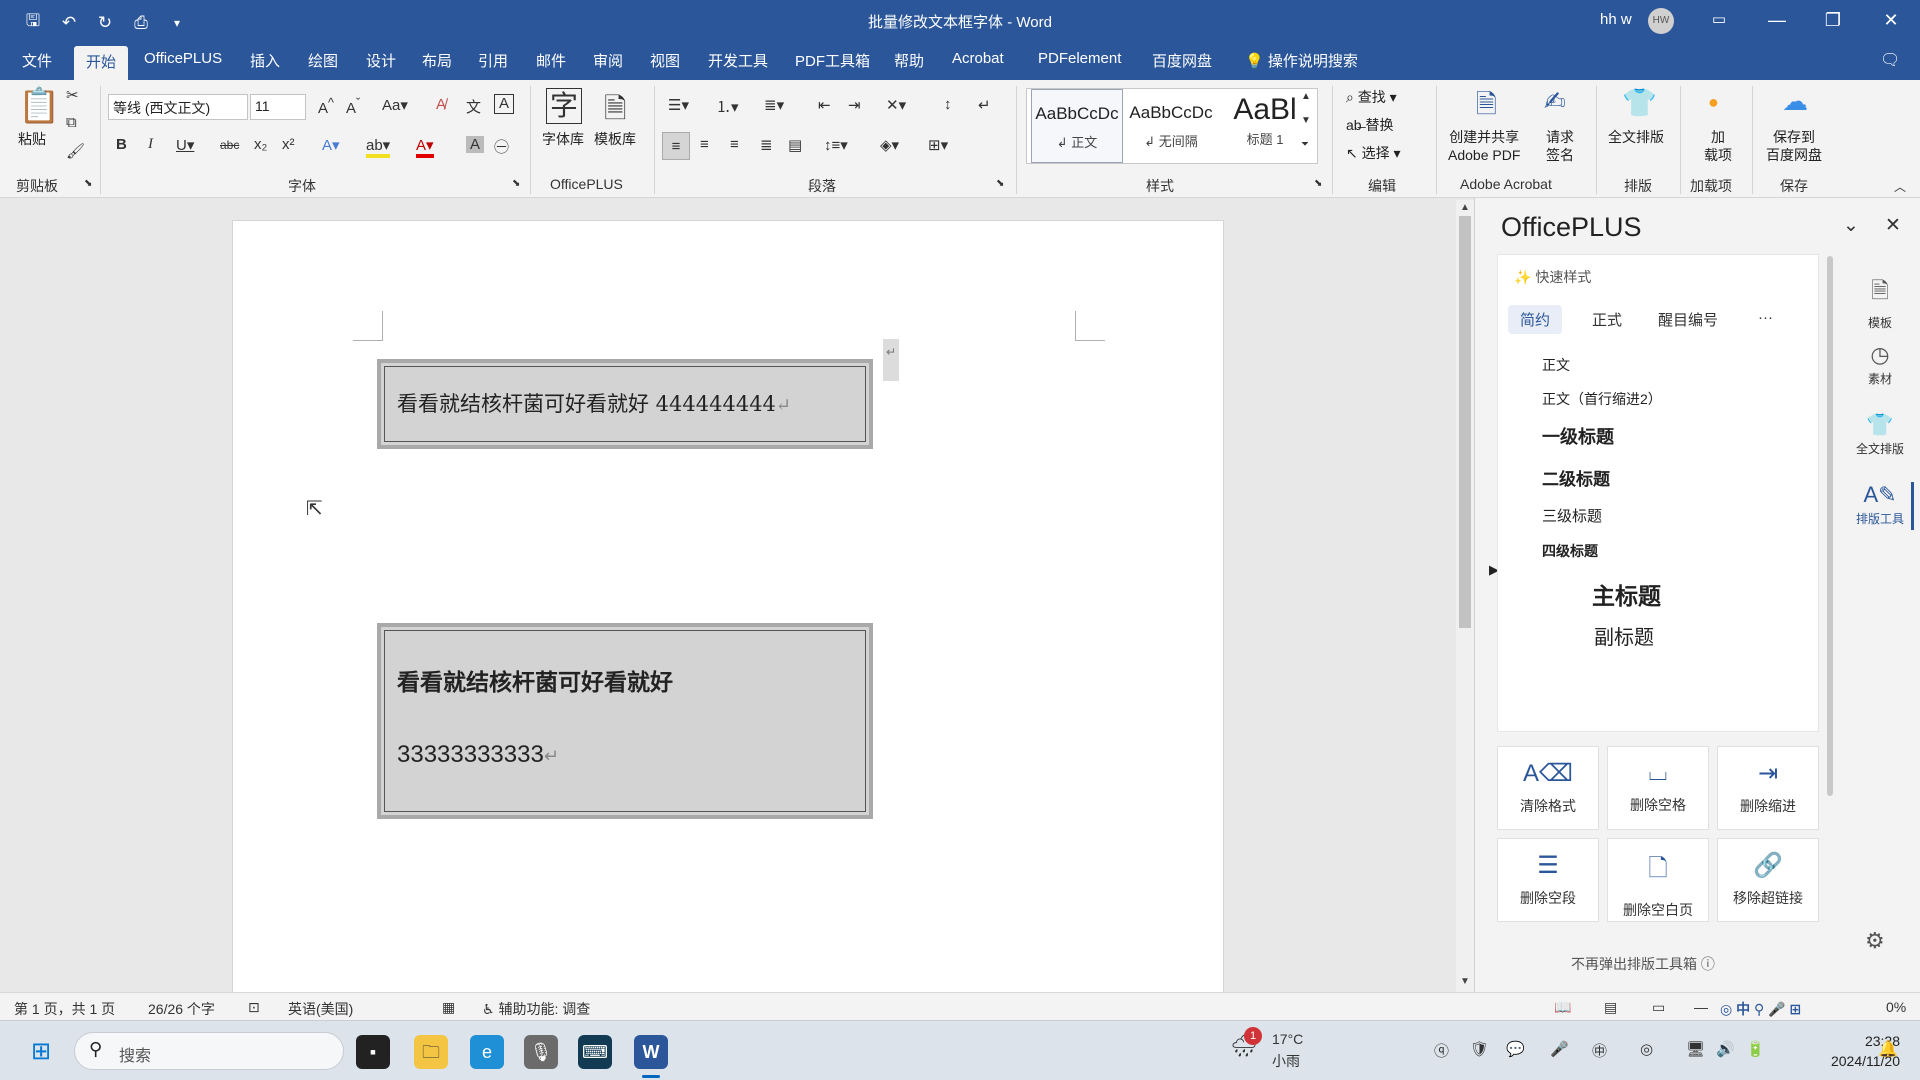 The width and height of the screenshot is (1920, 1080). What do you see at coordinates (1373, 153) in the screenshot?
I see `select-button: ↖ 选择 ▾` at bounding box center [1373, 153].